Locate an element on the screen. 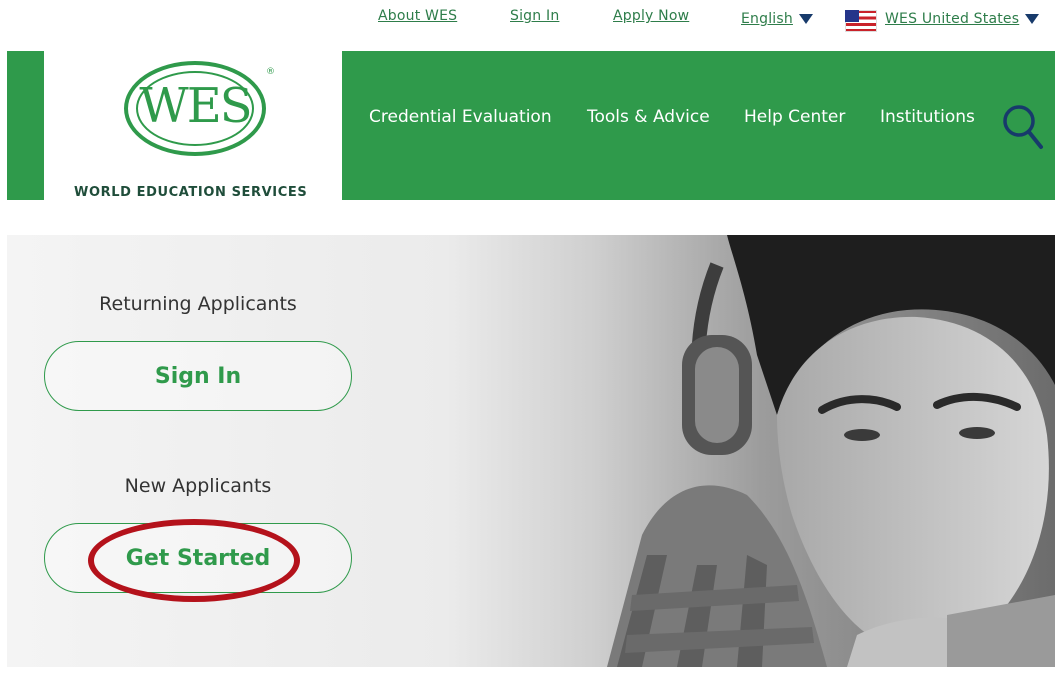 Image resolution: width=1055 pixels, height=677 pixels. logo-oval: WES is located at coordinates (195, 108).